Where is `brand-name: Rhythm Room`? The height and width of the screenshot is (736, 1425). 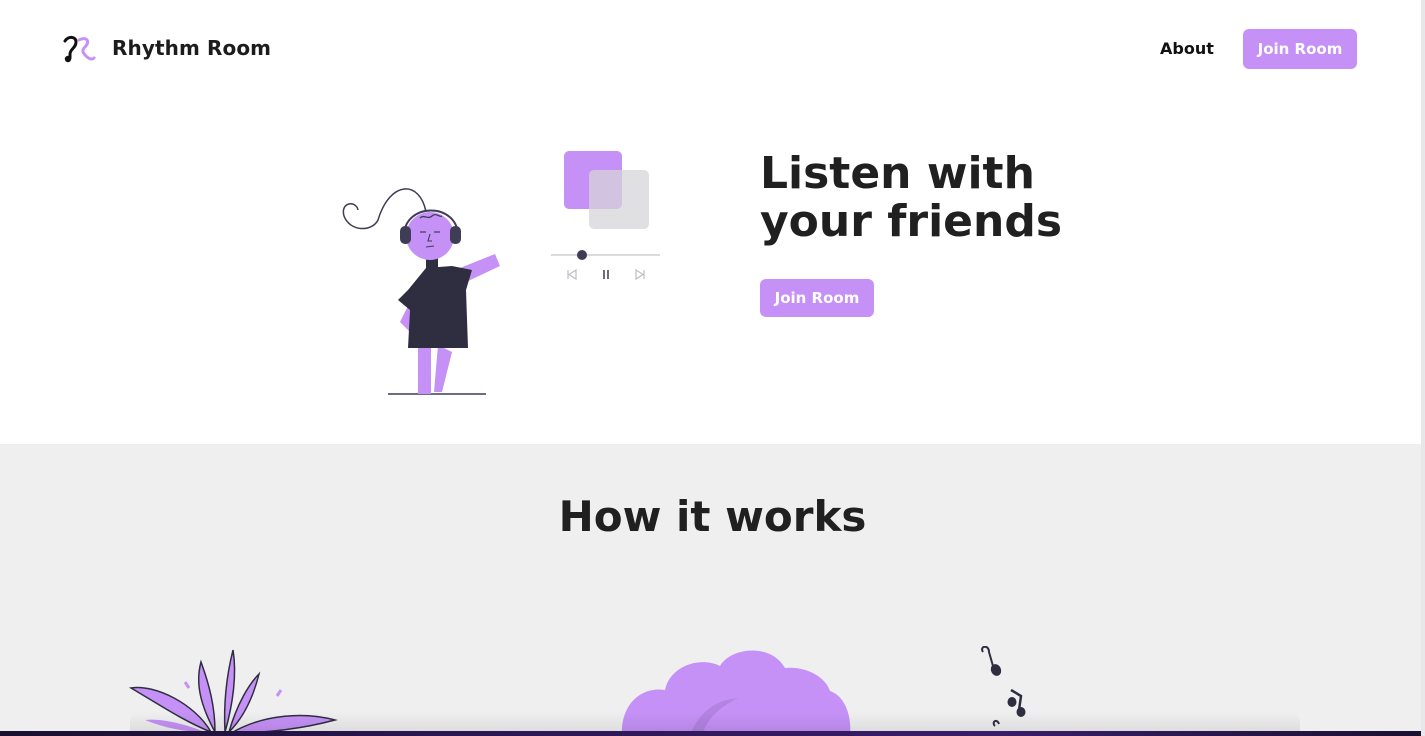 brand-name: Rhythm Room is located at coordinates (191, 48).